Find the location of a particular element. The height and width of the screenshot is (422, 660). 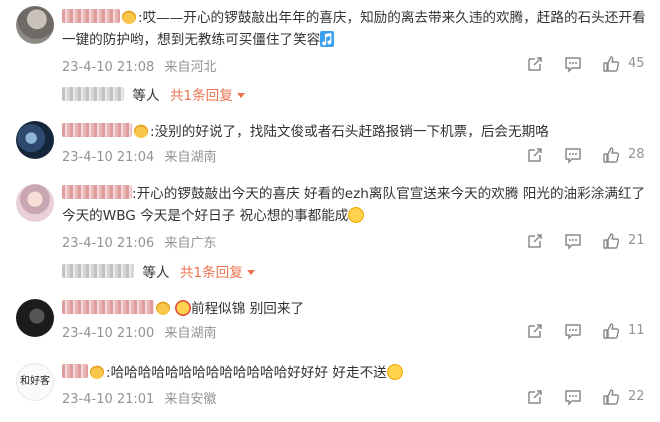

like-count: 11 is located at coordinates (636, 330).